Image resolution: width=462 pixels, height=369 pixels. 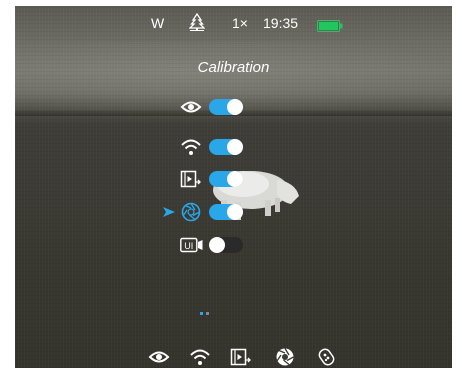 What do you see at coordinates (327, 357) in the screenshot?
I see `remote-icon` at bounding box center [327, 357].